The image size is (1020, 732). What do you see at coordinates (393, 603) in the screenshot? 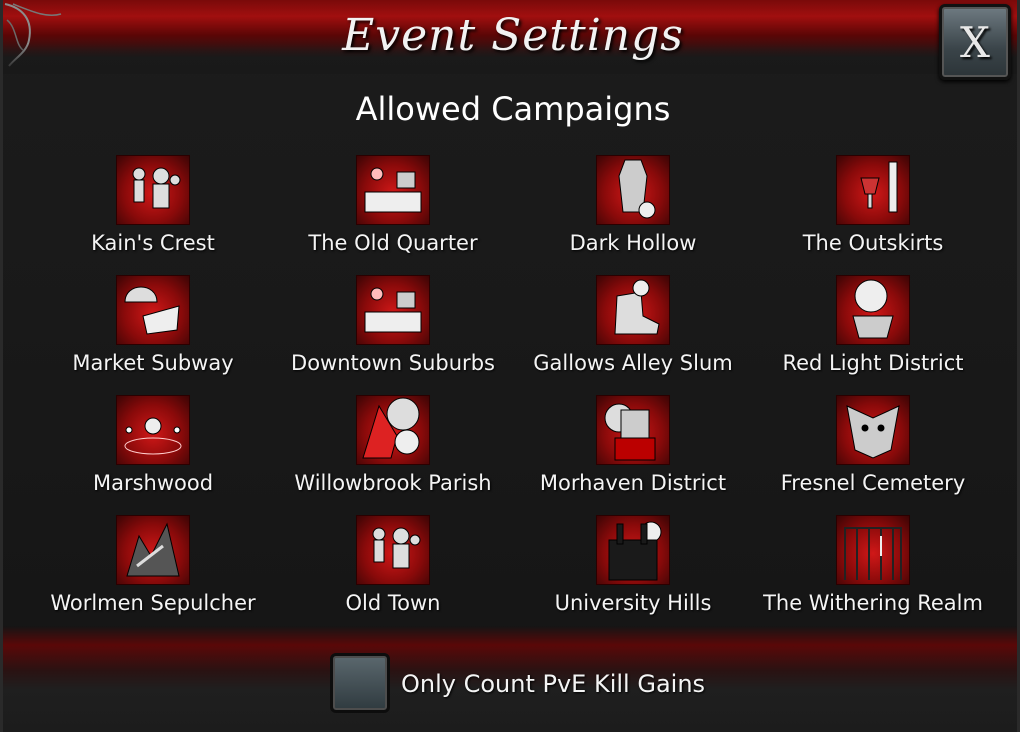
I see `campaign-label: Old Town` at bounding box center [393, 603].